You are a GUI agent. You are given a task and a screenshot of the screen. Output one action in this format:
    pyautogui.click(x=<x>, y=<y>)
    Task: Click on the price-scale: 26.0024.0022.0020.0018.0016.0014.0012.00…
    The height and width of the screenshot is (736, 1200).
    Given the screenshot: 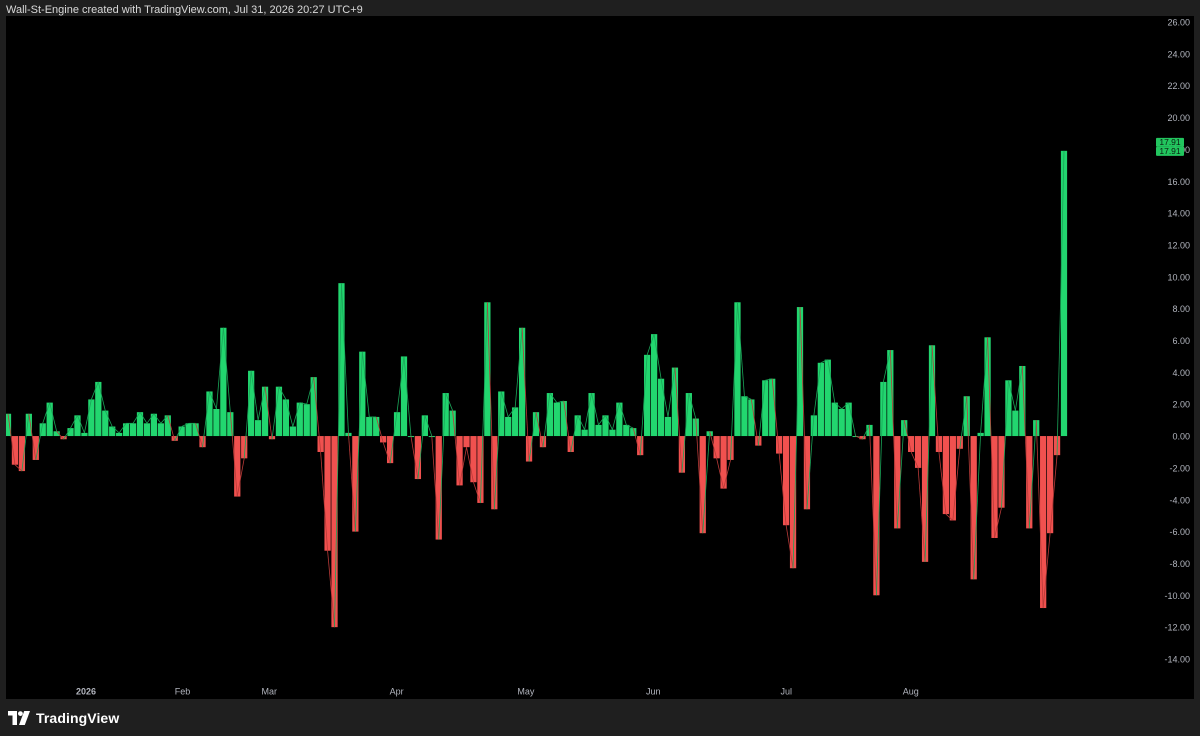 What is the action you would take?
    pyautogui.click(x=1173, y=349)
    